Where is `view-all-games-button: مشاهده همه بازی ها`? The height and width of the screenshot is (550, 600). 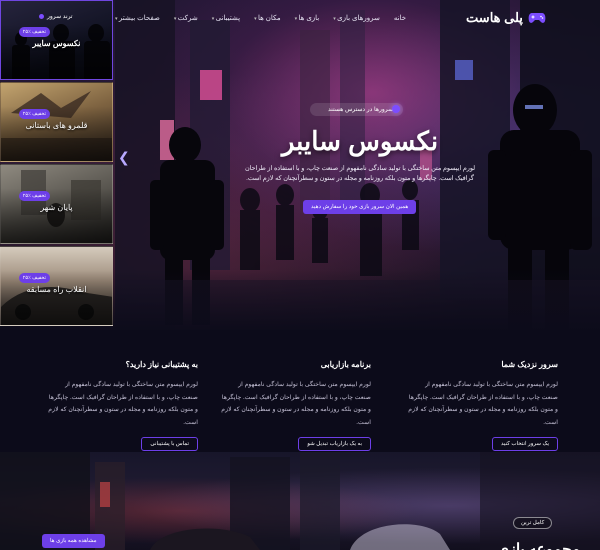 view-all-games-button: مشاهده همه بازی ها is located at coordinates (73, 541).